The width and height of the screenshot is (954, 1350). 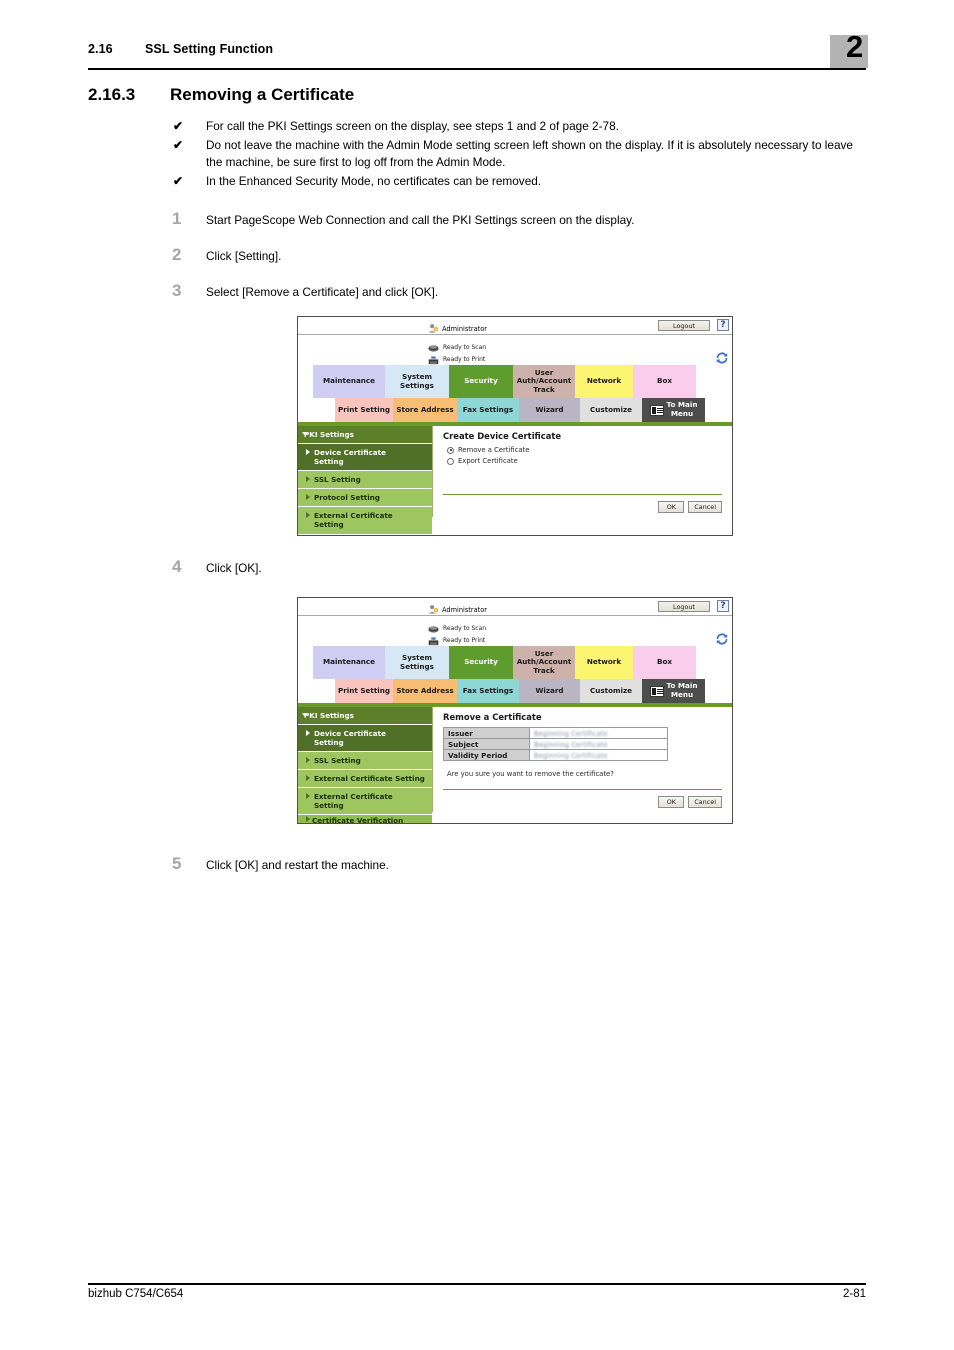 What do you see at coordinates (177, 218) in the screenshot?
I see `step-number-1: 1` at bounding box center [177, 218].